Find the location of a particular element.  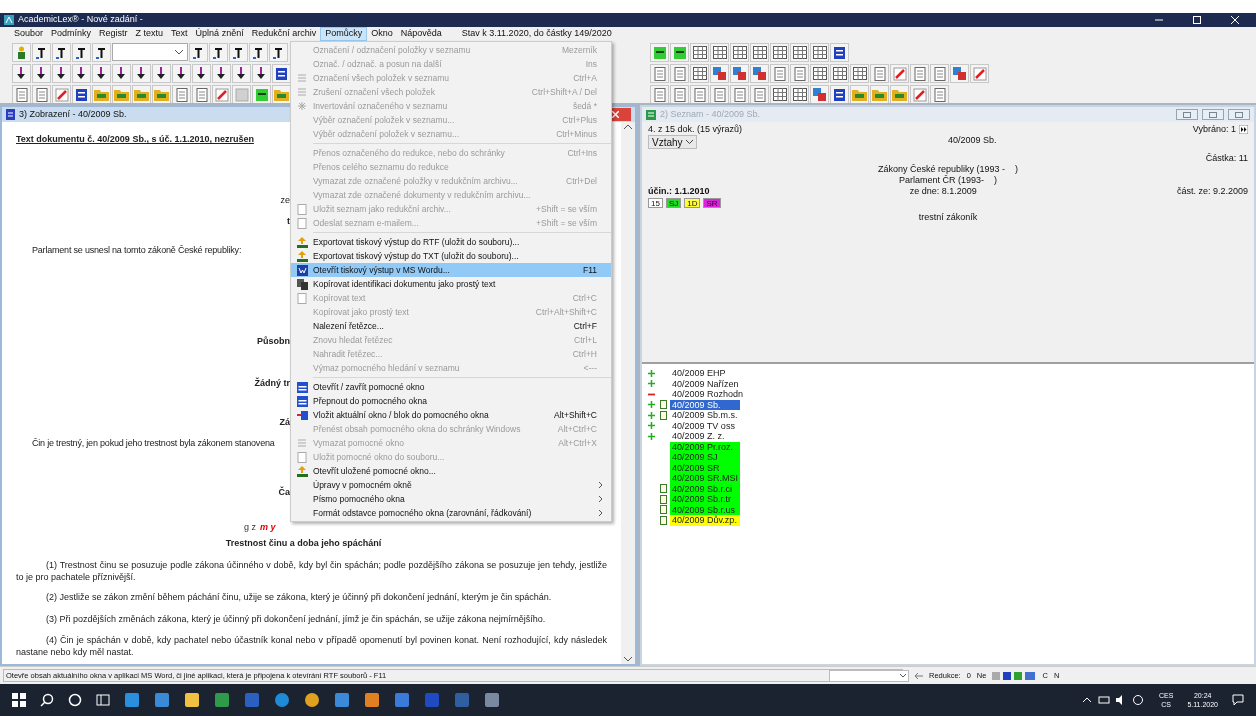

tag: 15 is located at coordinates (655, 203).